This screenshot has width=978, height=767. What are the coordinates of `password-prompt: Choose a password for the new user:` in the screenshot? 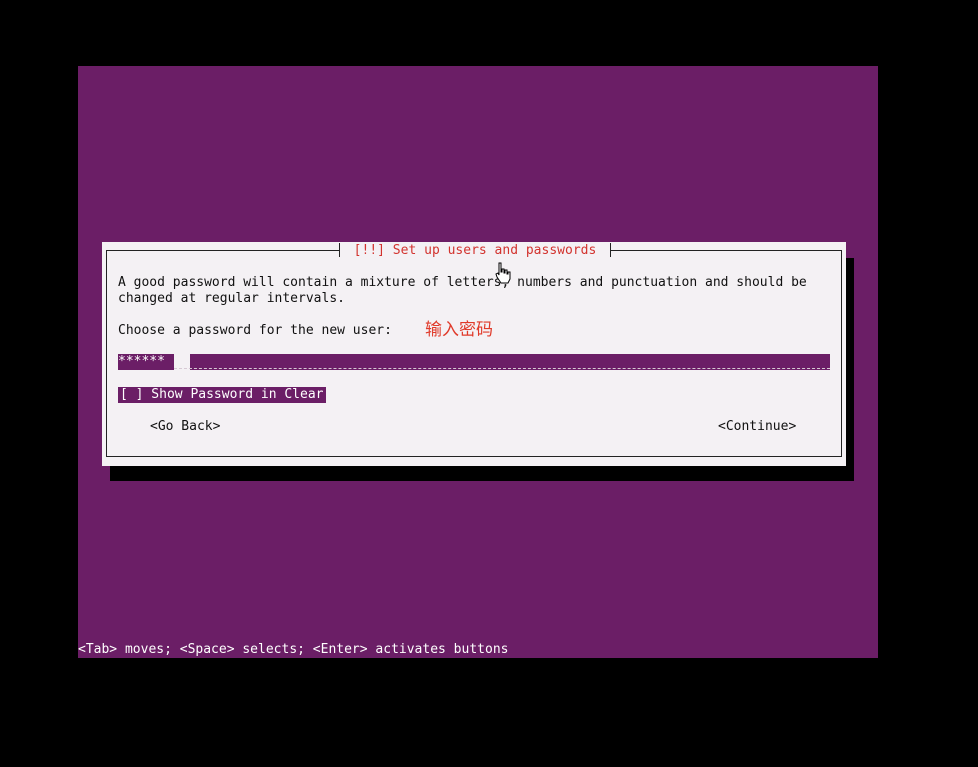 It's located at (255, 330).